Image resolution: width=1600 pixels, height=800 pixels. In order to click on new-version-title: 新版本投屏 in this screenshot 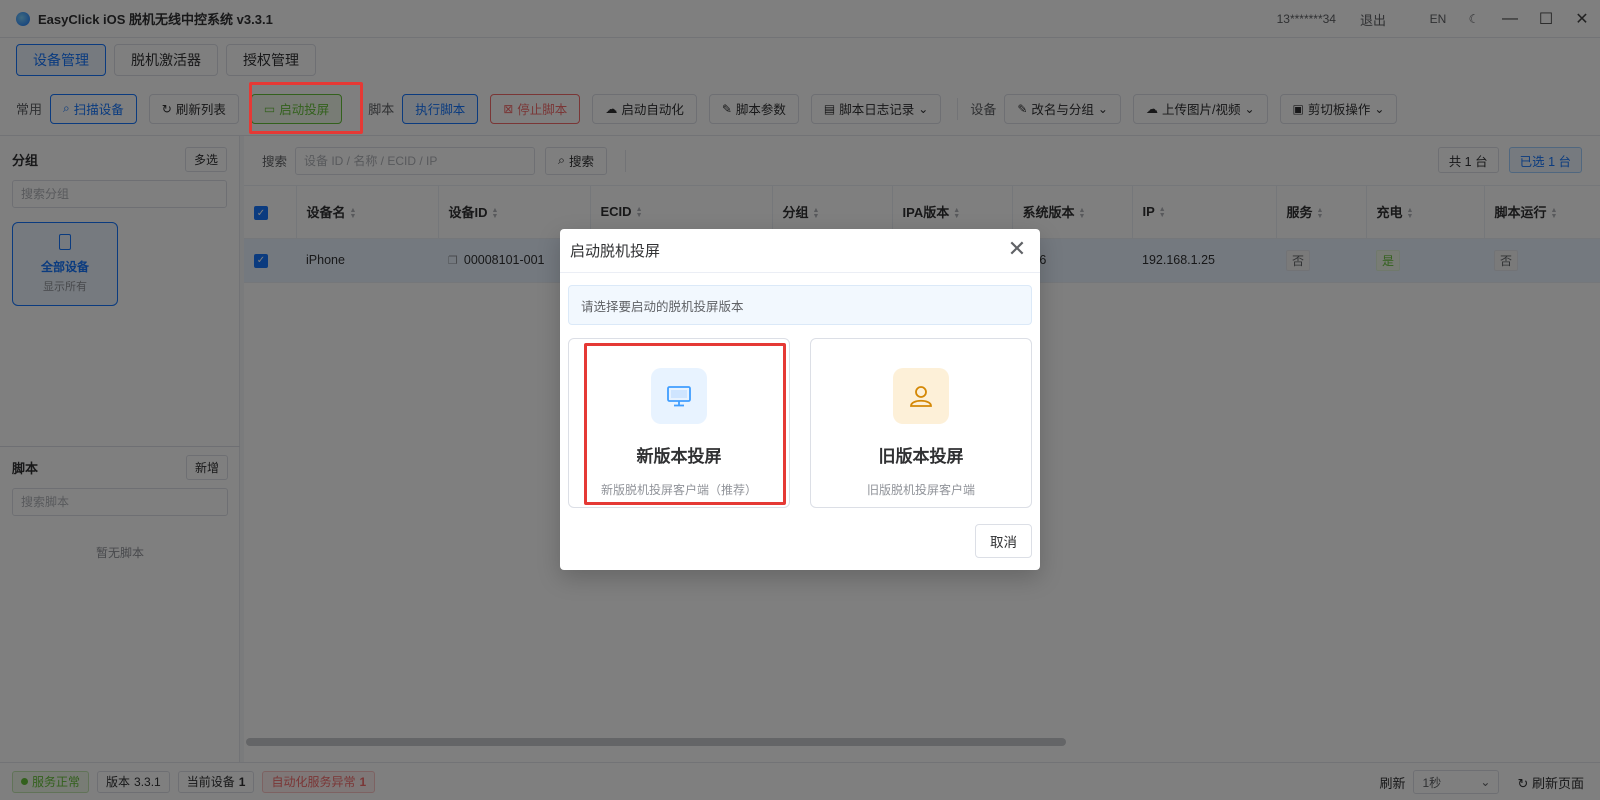, I will do `click(679, 456)`.